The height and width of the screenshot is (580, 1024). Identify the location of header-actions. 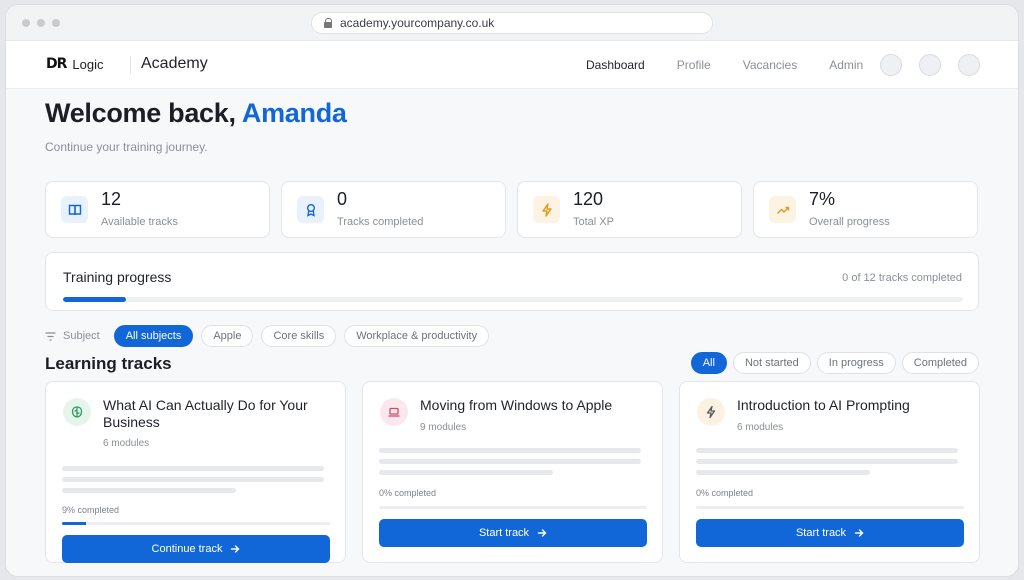
(930, 65).